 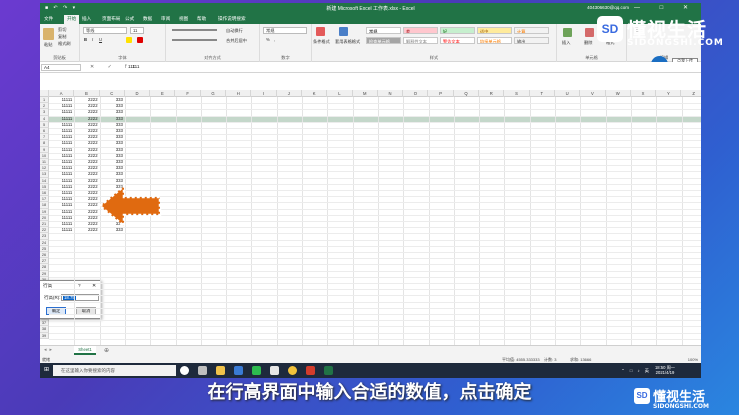 I want to click on column-header: K, so click(x=315, y=93).